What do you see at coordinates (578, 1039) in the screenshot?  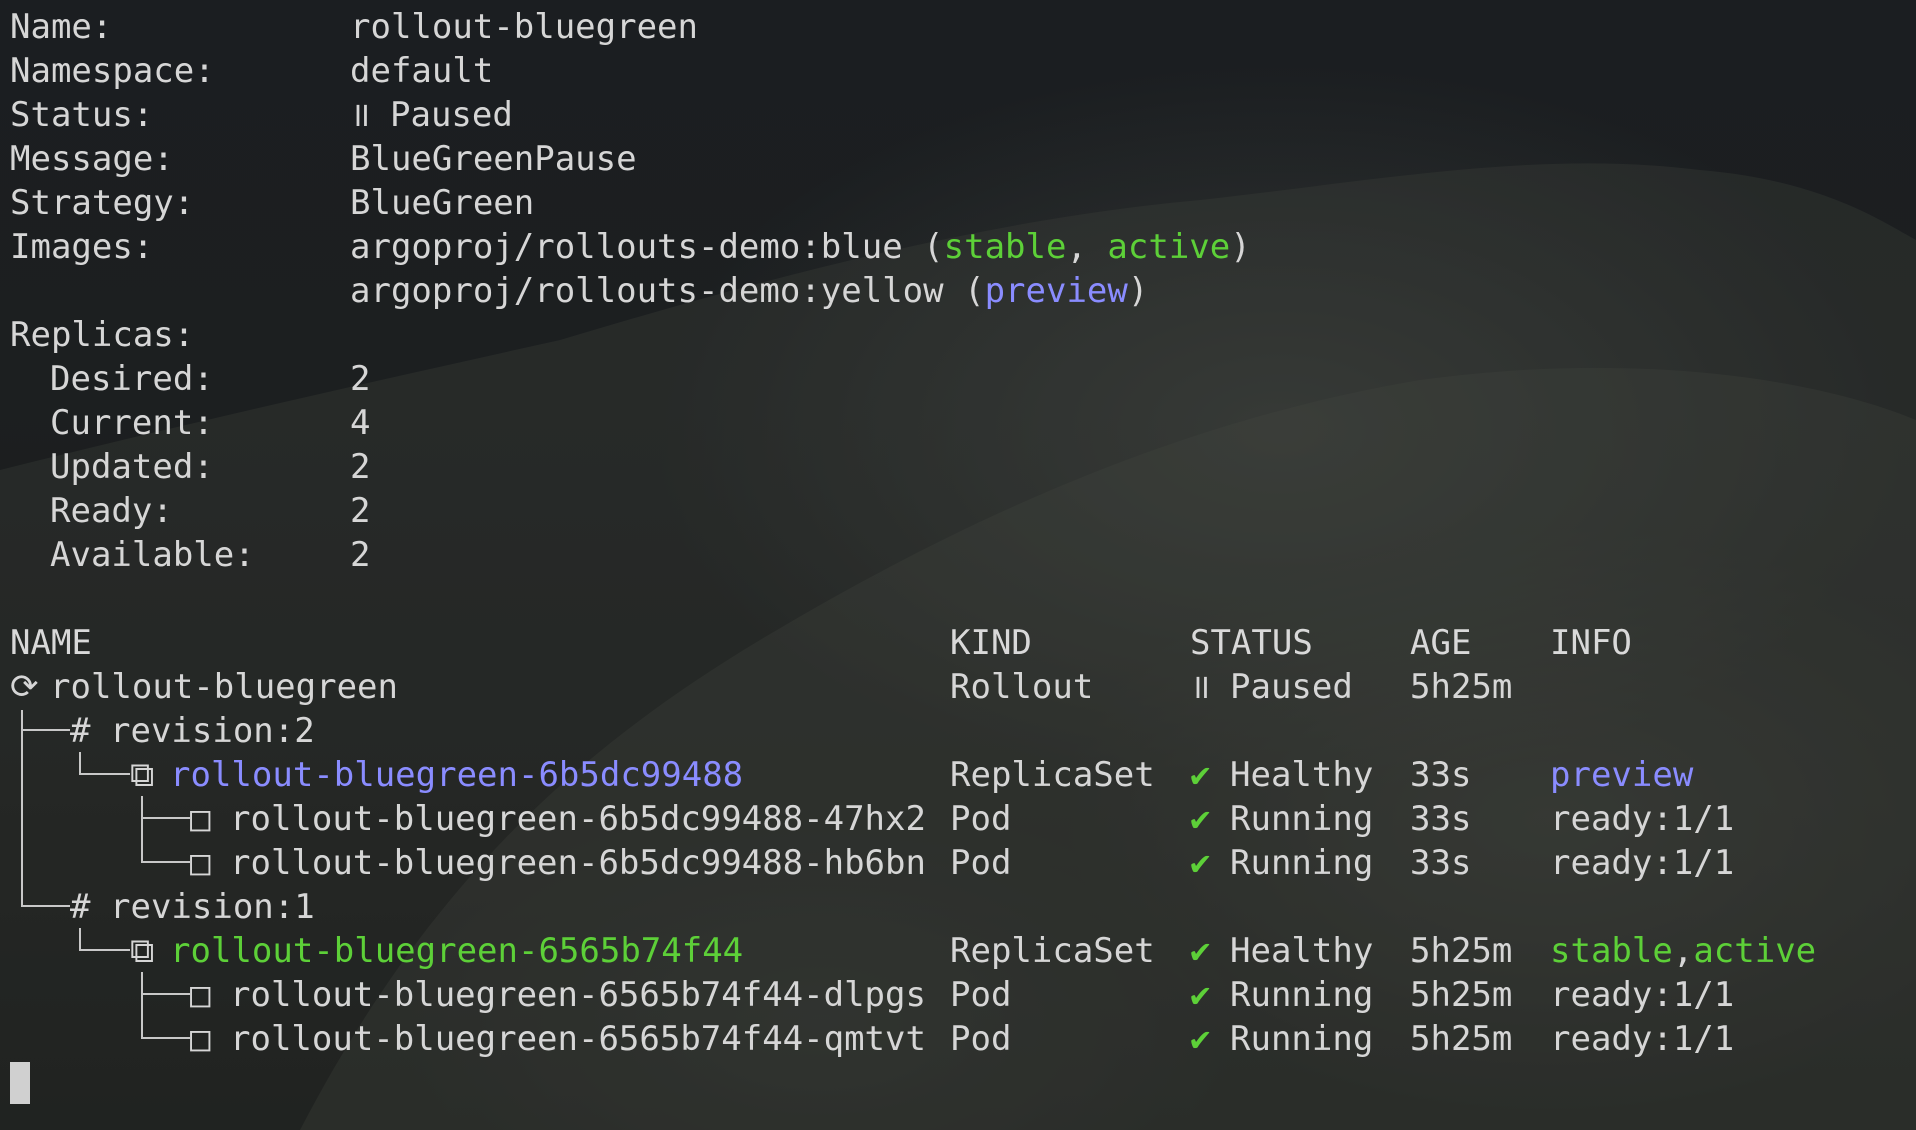 I see `row-name: rollout-bluegreen-6565b74f44-qmtvt` at bounding box center [578, 1039].